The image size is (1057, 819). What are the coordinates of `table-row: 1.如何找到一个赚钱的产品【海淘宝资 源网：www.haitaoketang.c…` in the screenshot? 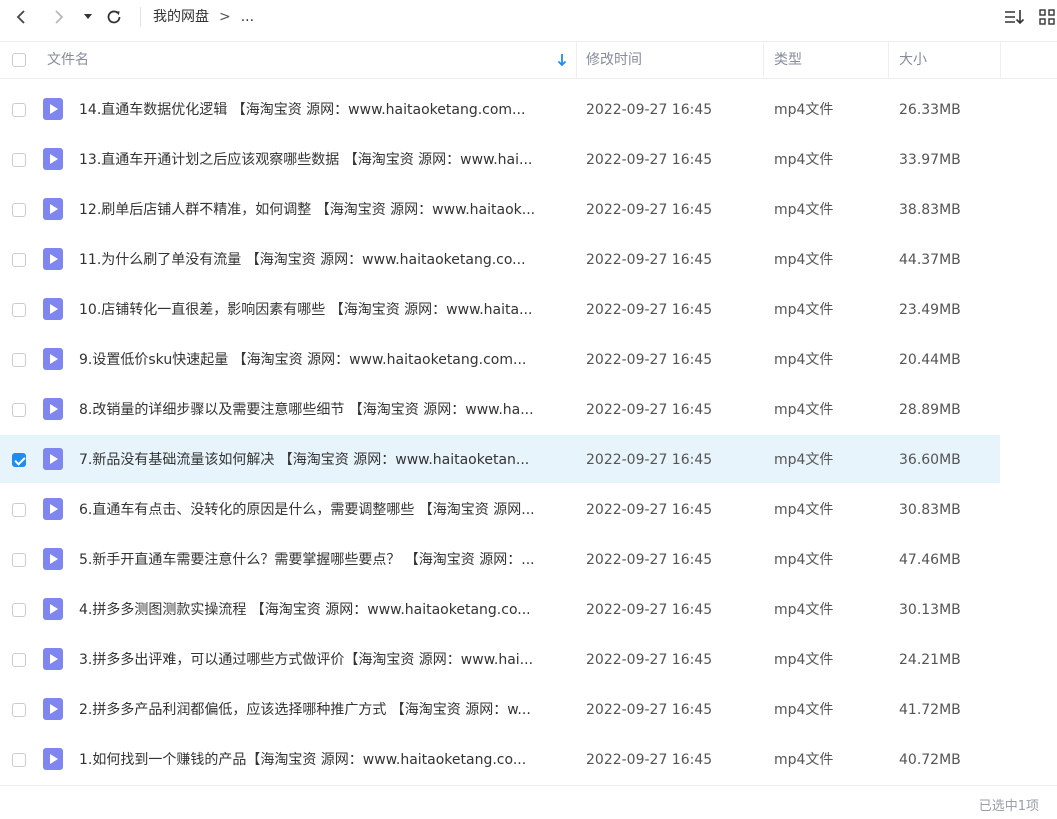 It's located at (500, 759).